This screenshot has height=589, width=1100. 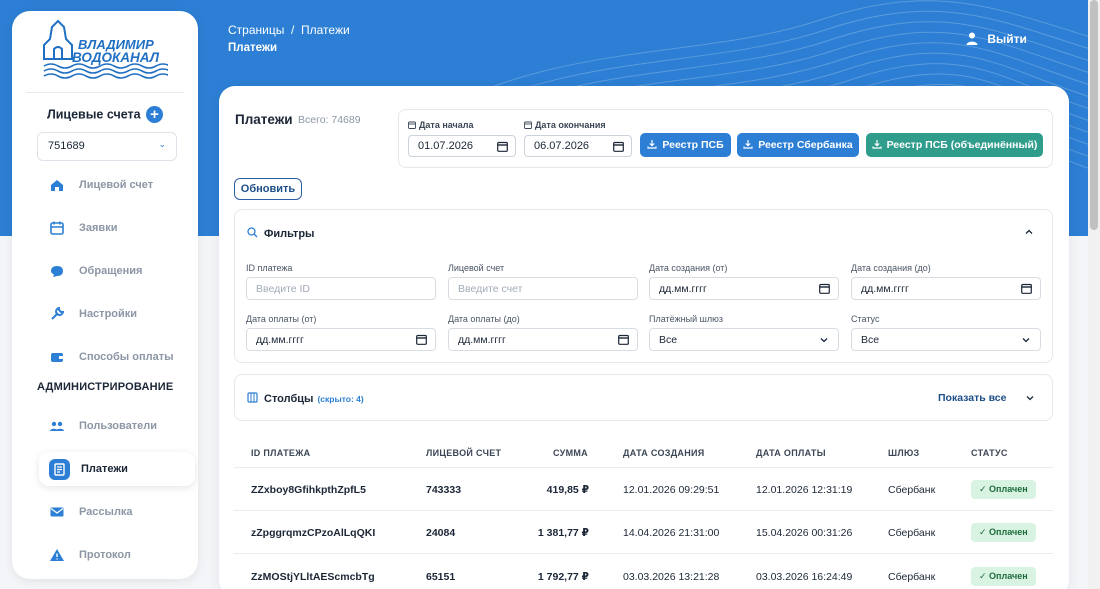 What do you see at coordinates (664, 453) in the screenshot?
I see `column-header-created: ДАТА СОЗДАНИЯ` at bounding box center [664, 453].